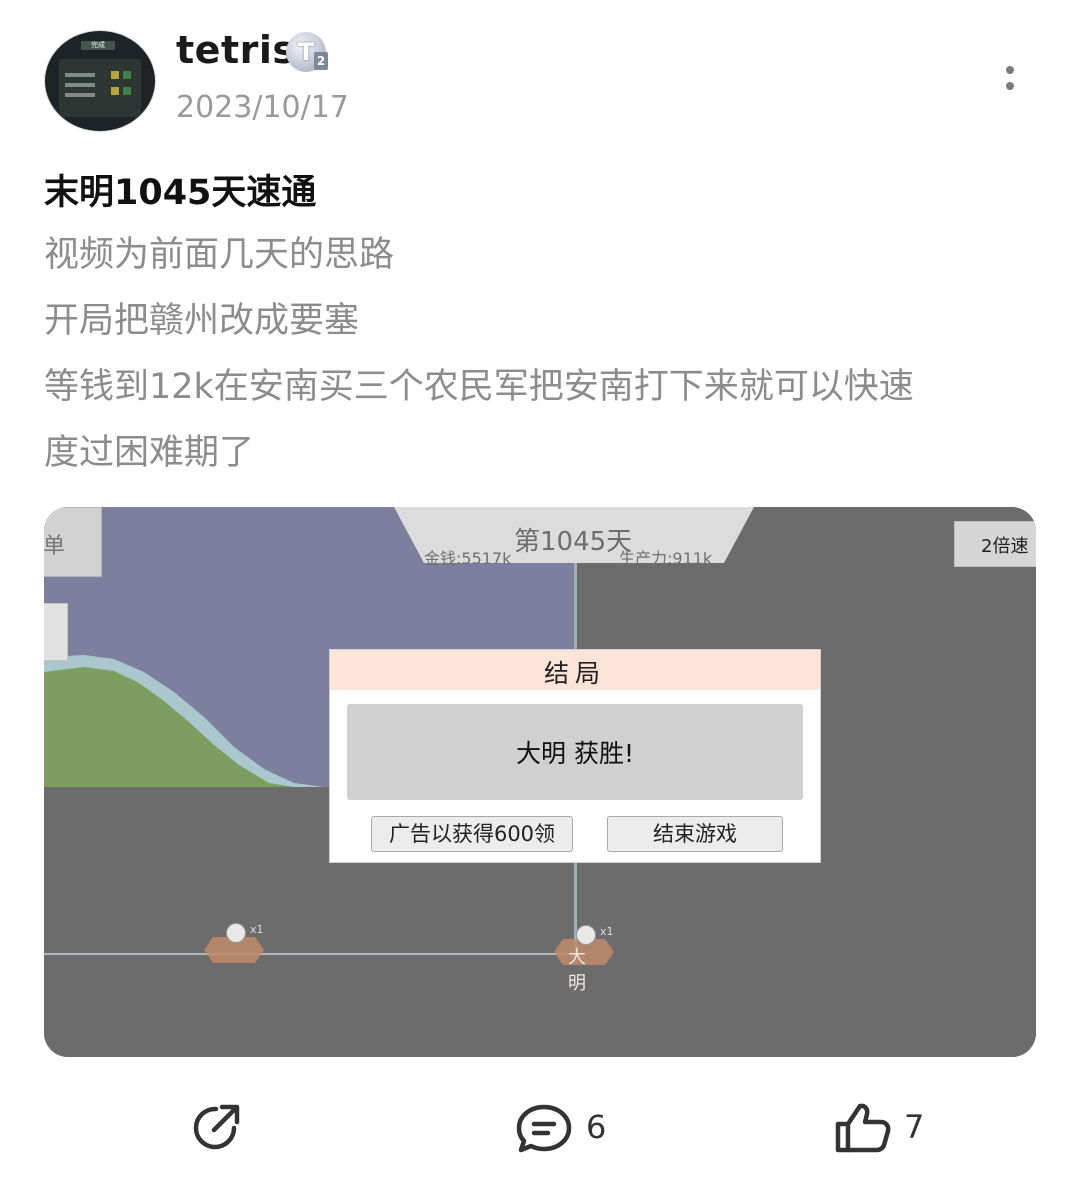 Image resolution: width=1080 pixels, height=1196 pixels. I want to click on share-icon, so click(216, 1127).